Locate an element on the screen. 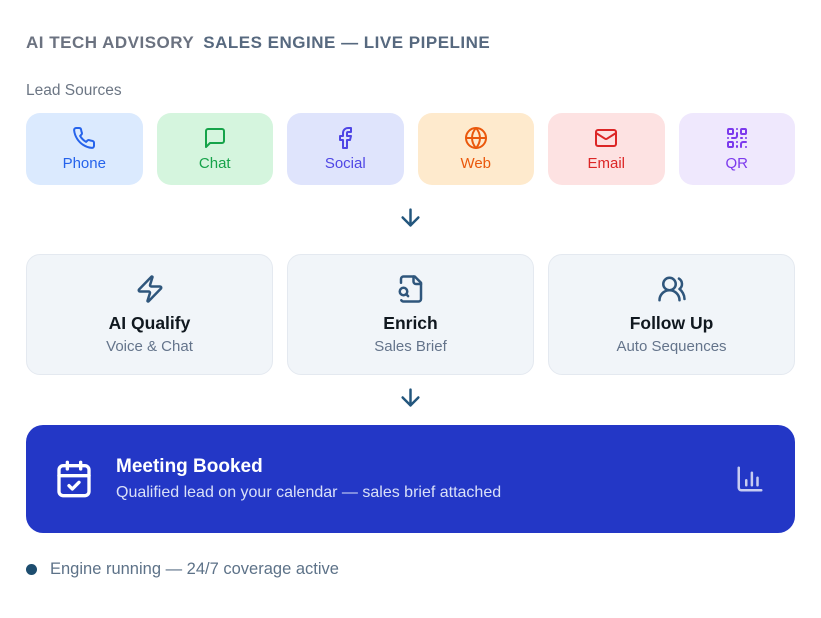  lead-source-card-web: Web is located at coordinates (475, 149).